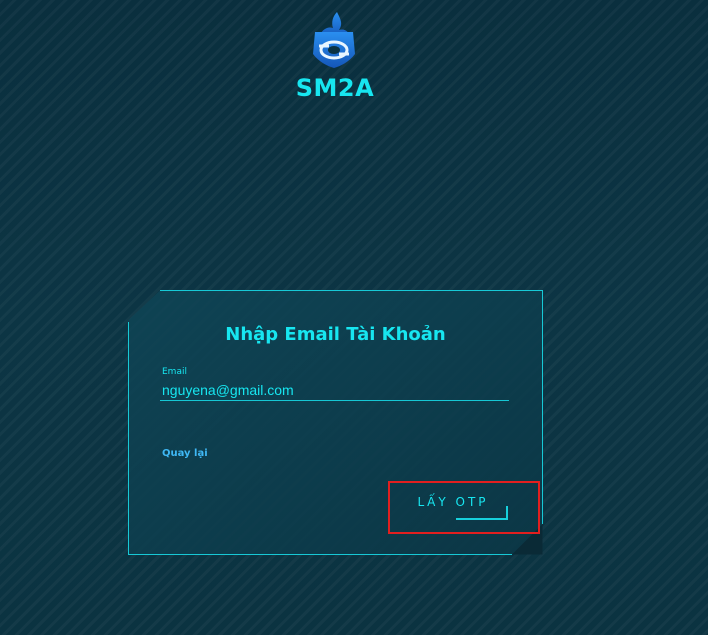 The height and width of the screenshot is (635, 708). I want to click on get-otp-label: LẤY OTP, so click(453, 502).